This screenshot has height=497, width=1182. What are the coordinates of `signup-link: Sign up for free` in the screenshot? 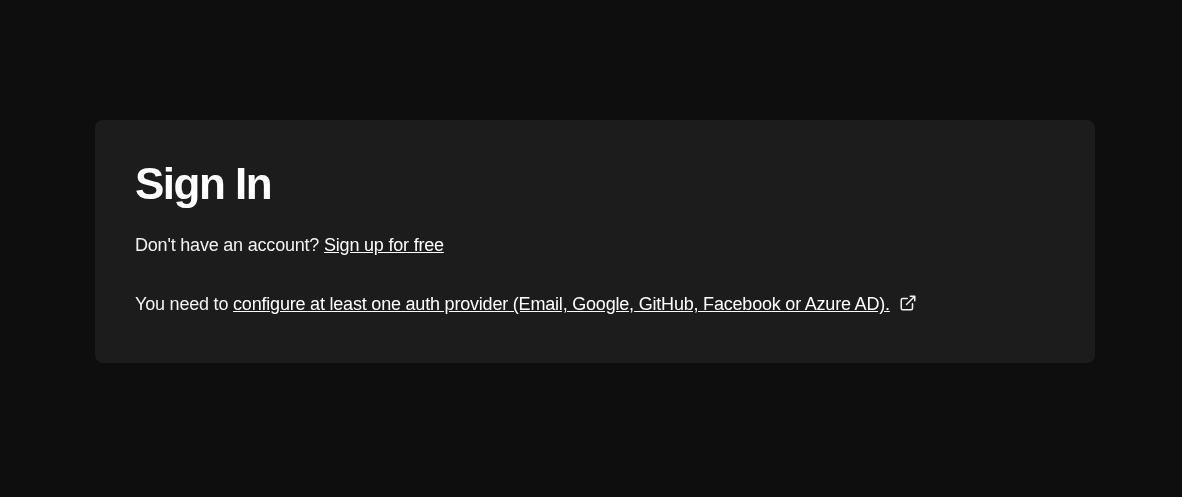 It's located at (384, 245).